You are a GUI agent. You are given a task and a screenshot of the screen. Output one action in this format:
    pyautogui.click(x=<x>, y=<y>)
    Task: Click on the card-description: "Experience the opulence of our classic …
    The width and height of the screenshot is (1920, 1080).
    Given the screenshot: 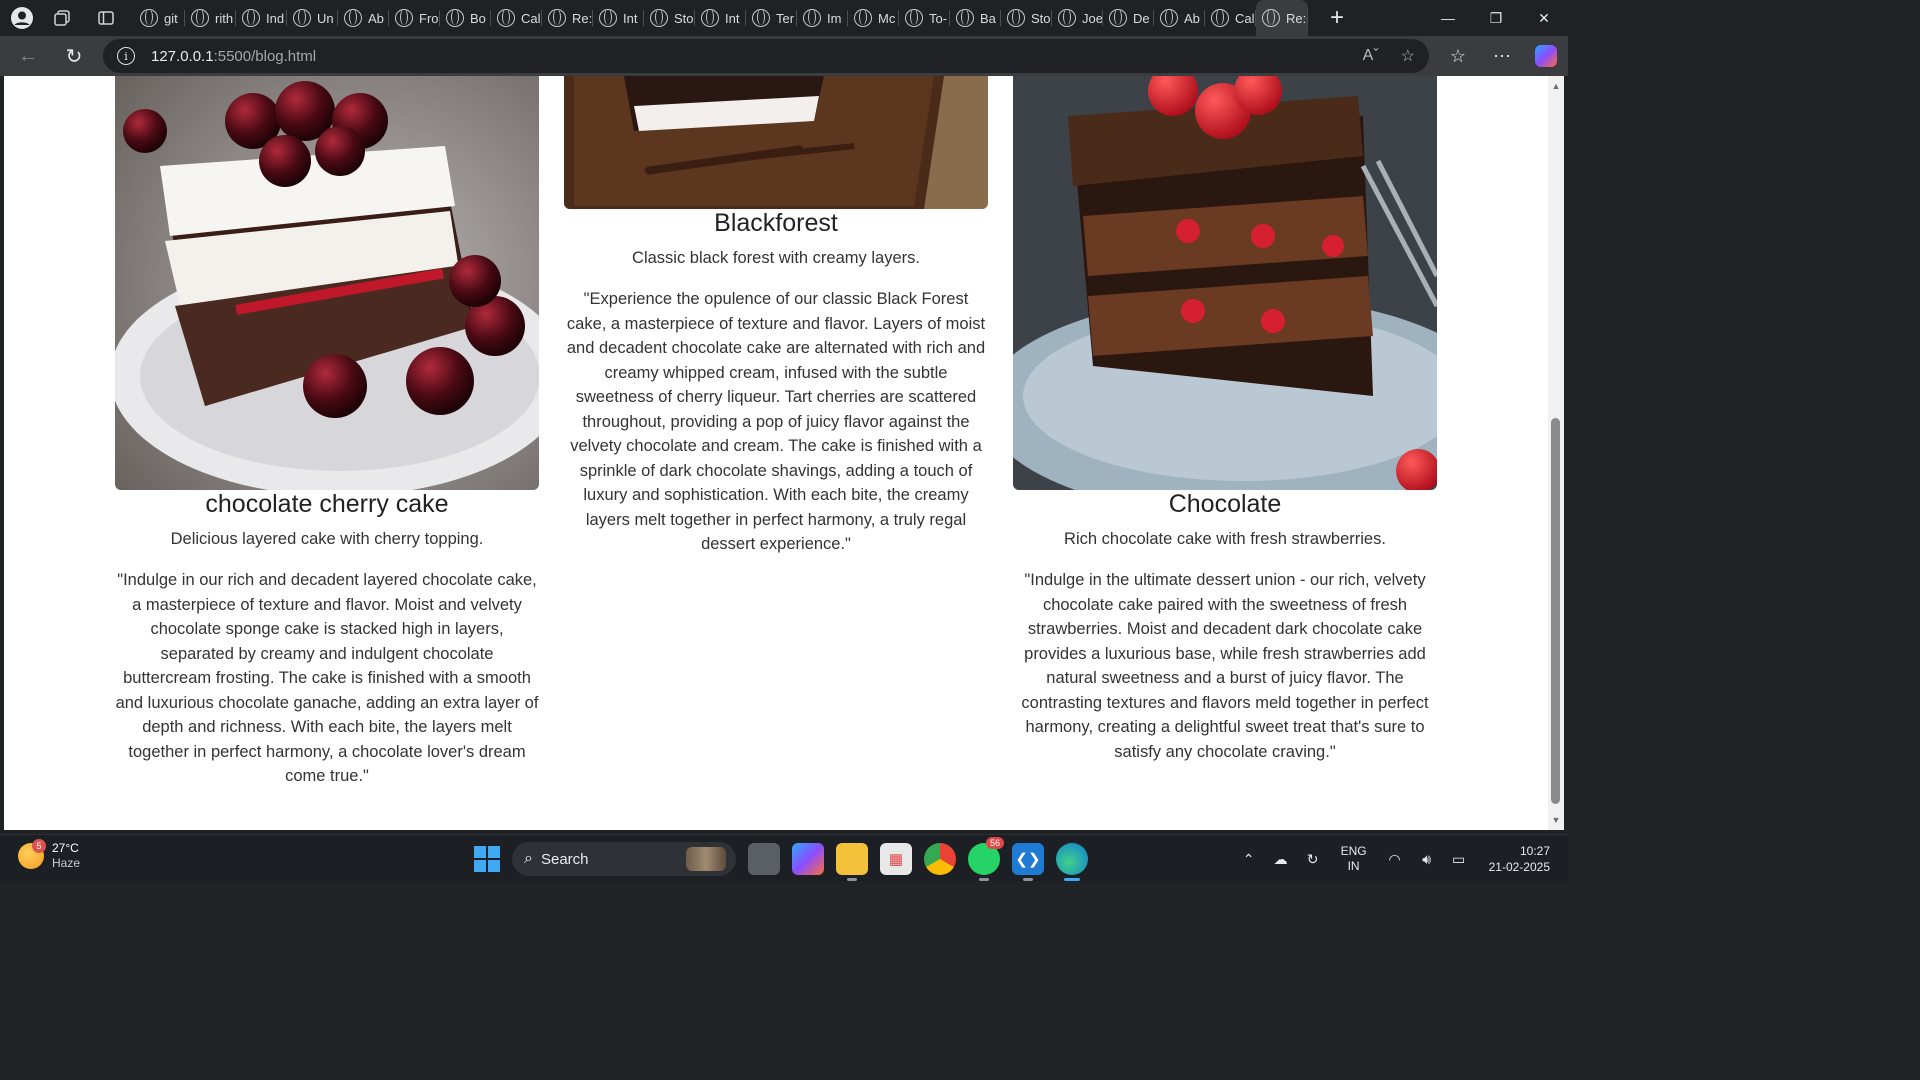 What is the action you would take?
    pyautogui.click(x=776, y=421)
    